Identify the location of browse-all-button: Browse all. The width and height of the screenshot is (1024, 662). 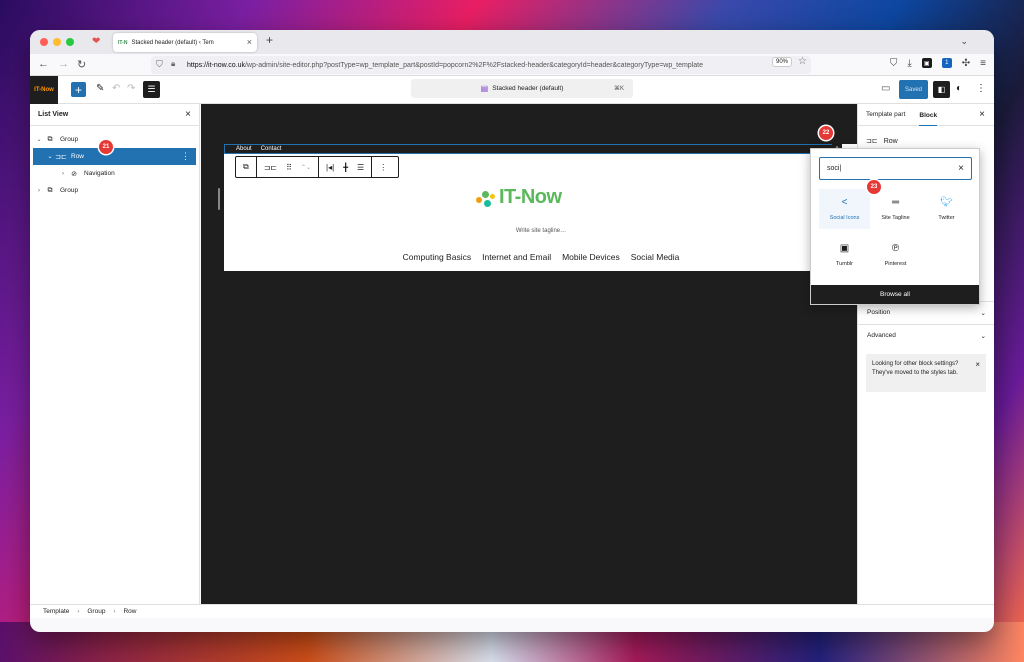
(895, 294).